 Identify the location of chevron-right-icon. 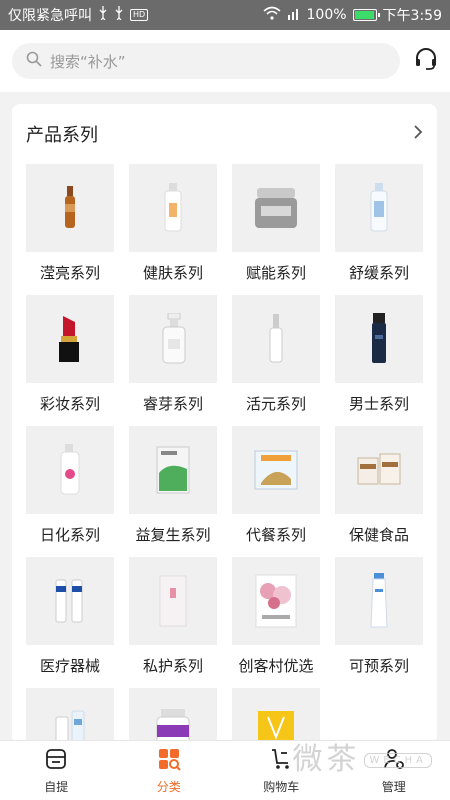
(418, 134).